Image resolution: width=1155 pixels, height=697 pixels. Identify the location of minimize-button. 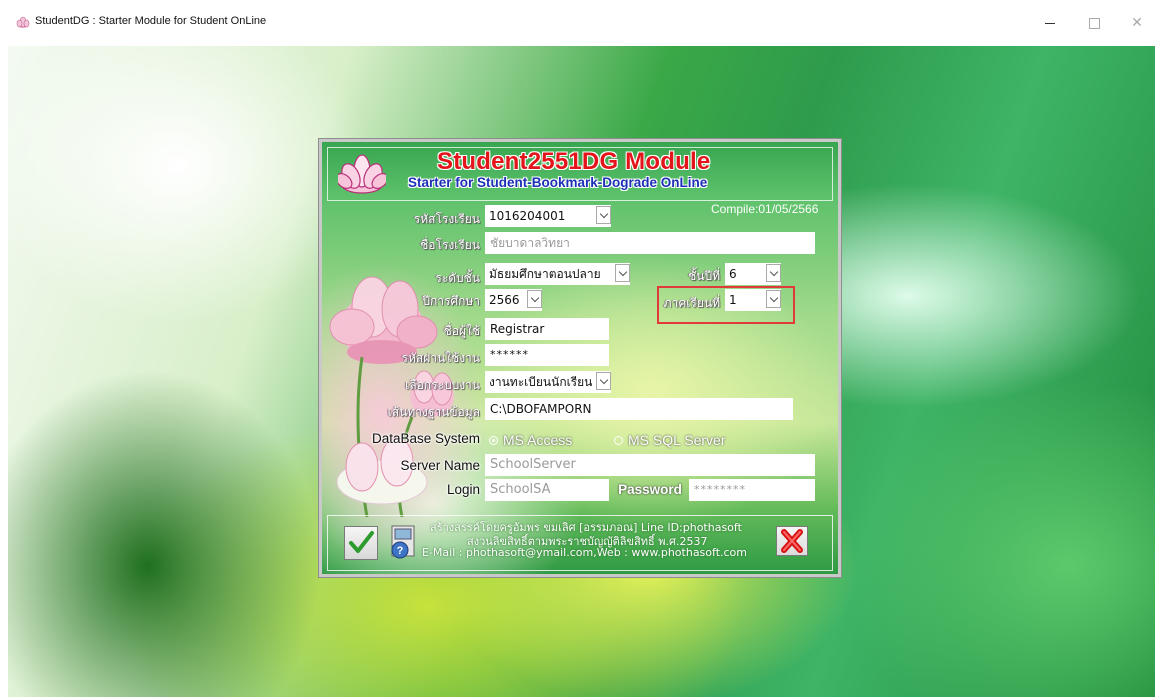
(1050, 23).